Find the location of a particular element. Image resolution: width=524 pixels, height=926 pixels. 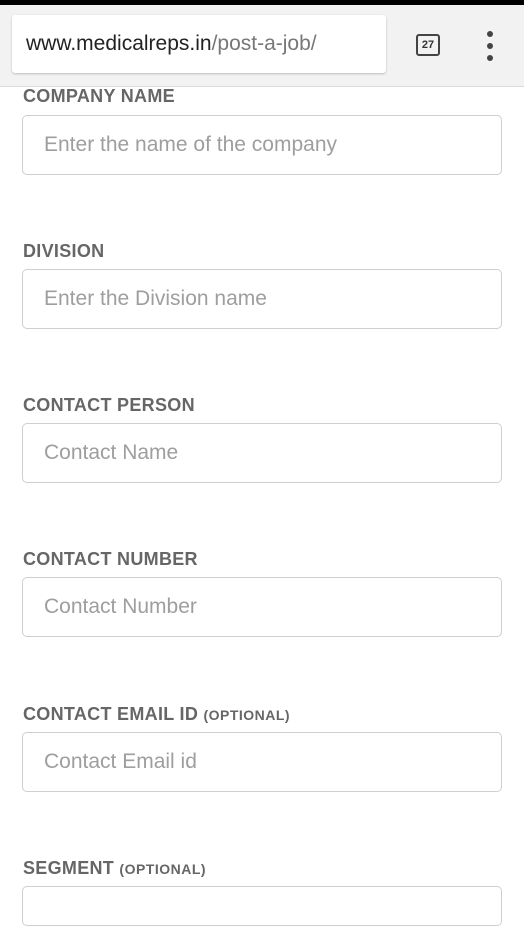

contact-number-input is located at coordinates (262, 607).